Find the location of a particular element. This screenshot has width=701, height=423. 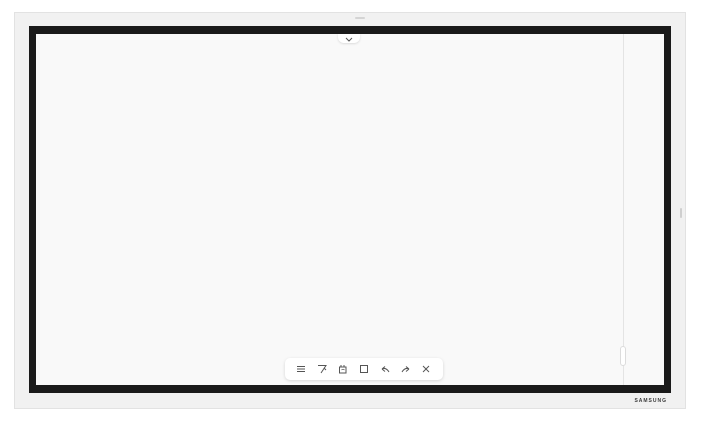

close-icon is located at coordinates (426, 369).